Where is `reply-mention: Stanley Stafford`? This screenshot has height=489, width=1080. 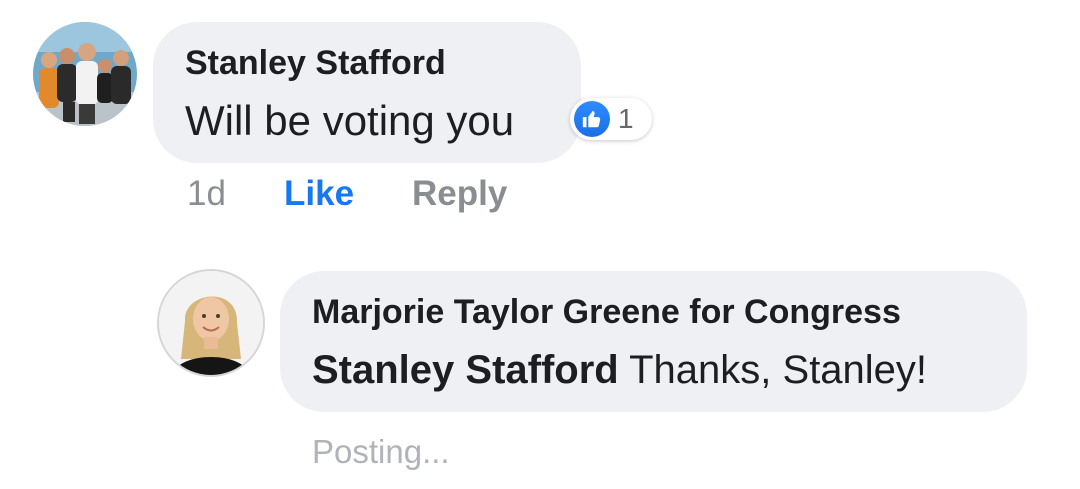
reply-mention: Stanley Stafford is located at coordinates (465, 370).